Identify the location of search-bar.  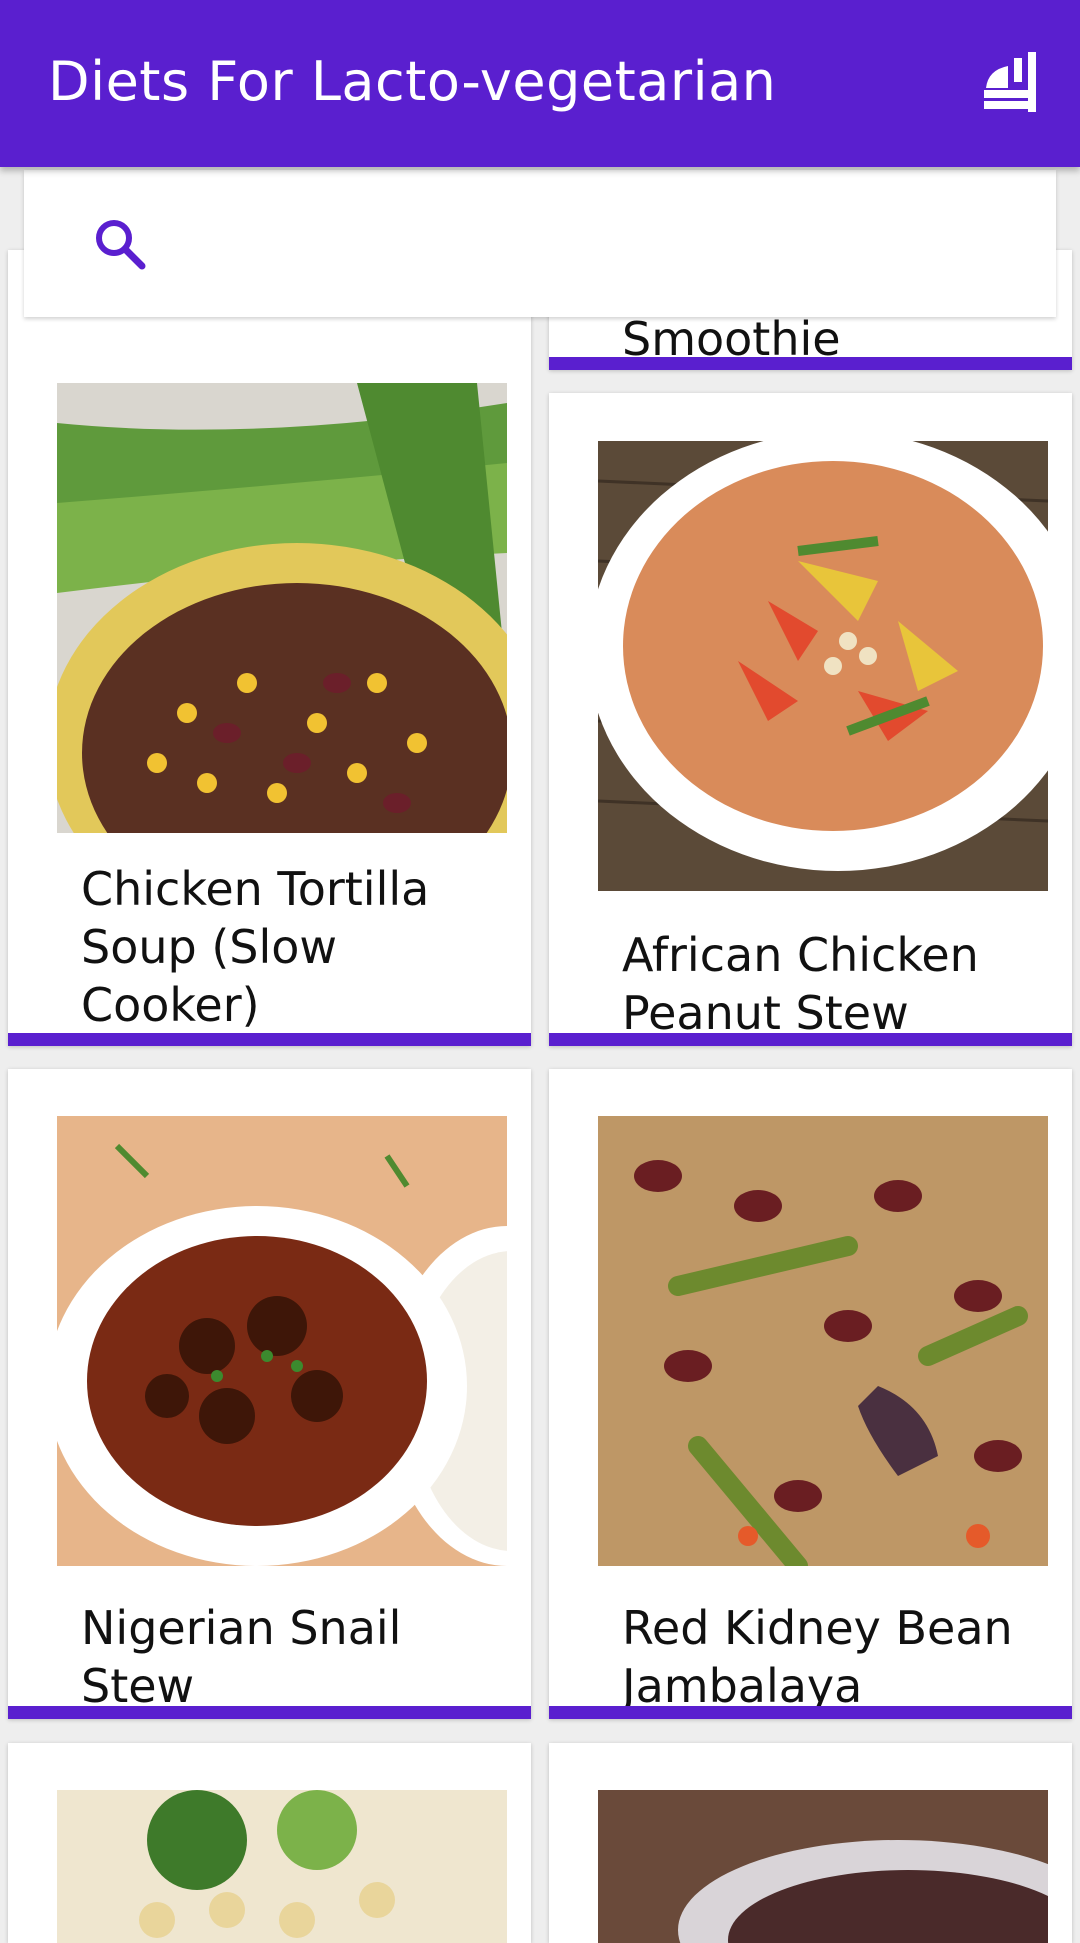
(540, 243).